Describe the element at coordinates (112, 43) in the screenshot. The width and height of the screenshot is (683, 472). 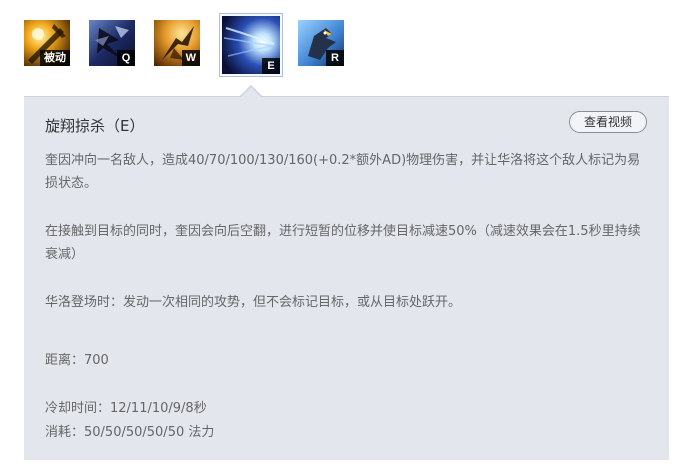
I see `skill-q: Q` at that location.